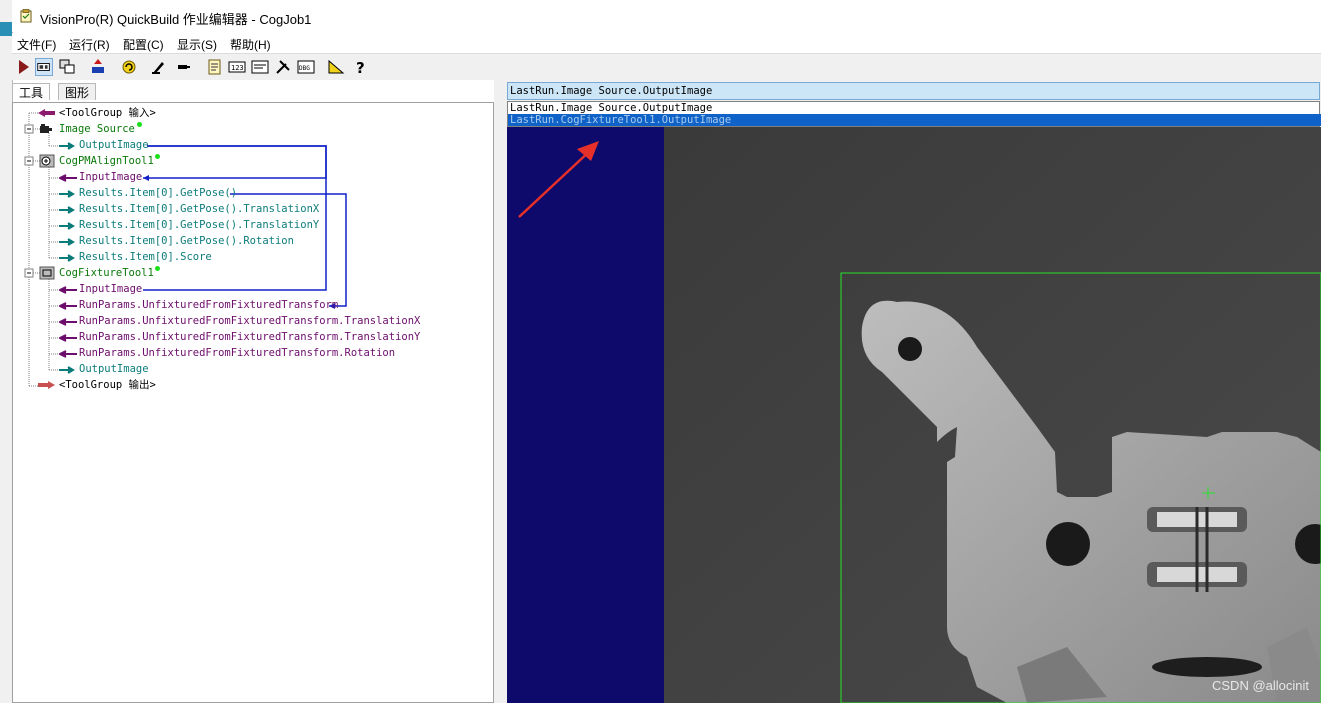 This screenshot has width=1321, height=703. I want to click on menu-file: 文件(F), so click(36, 44).